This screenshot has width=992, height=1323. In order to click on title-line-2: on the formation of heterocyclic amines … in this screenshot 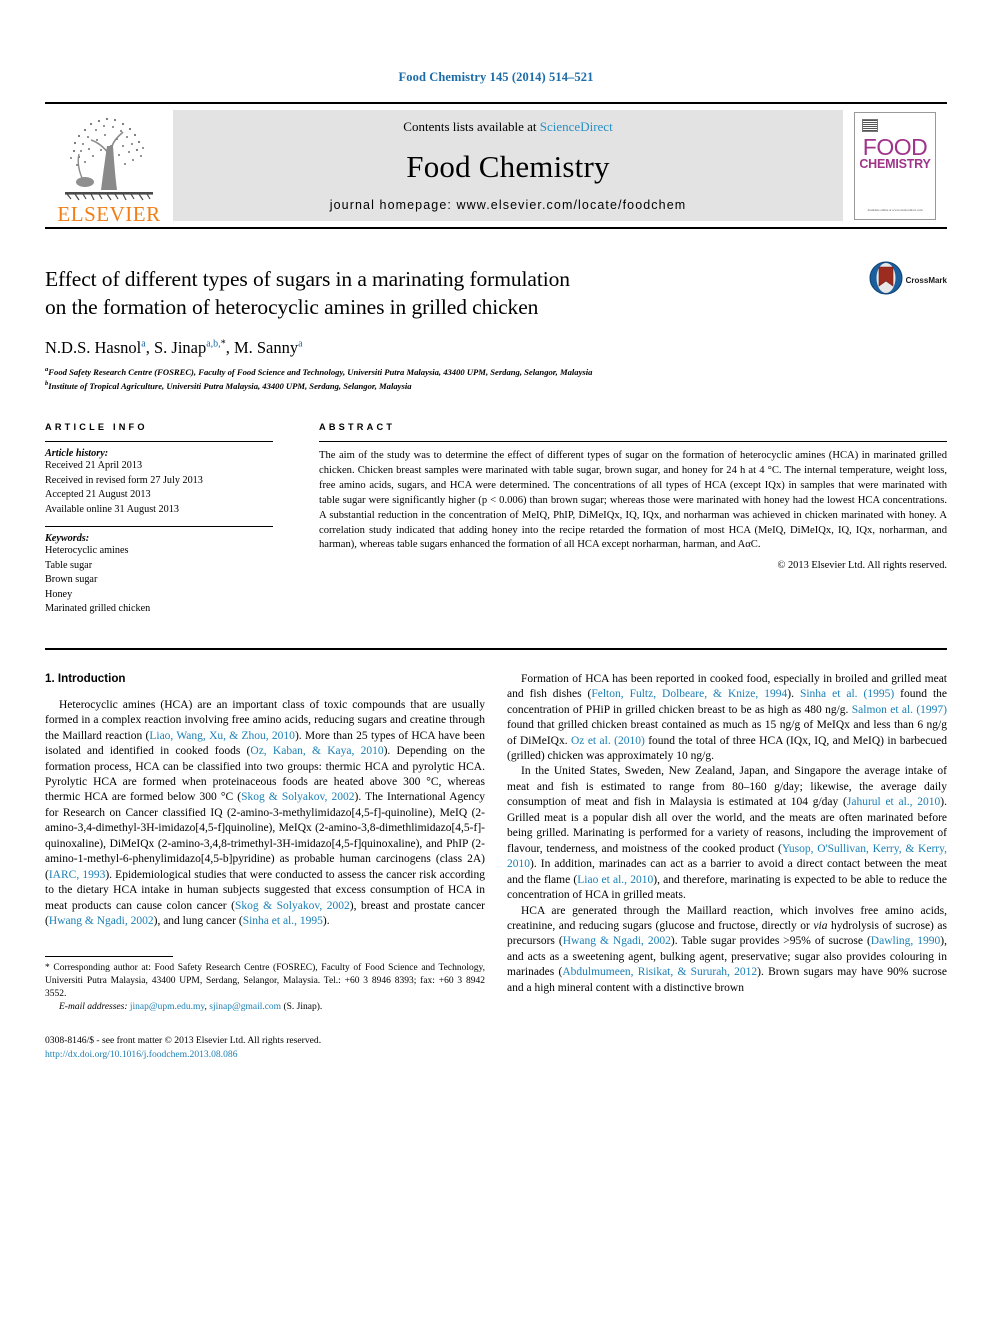, I will do `click(292, 307)`.